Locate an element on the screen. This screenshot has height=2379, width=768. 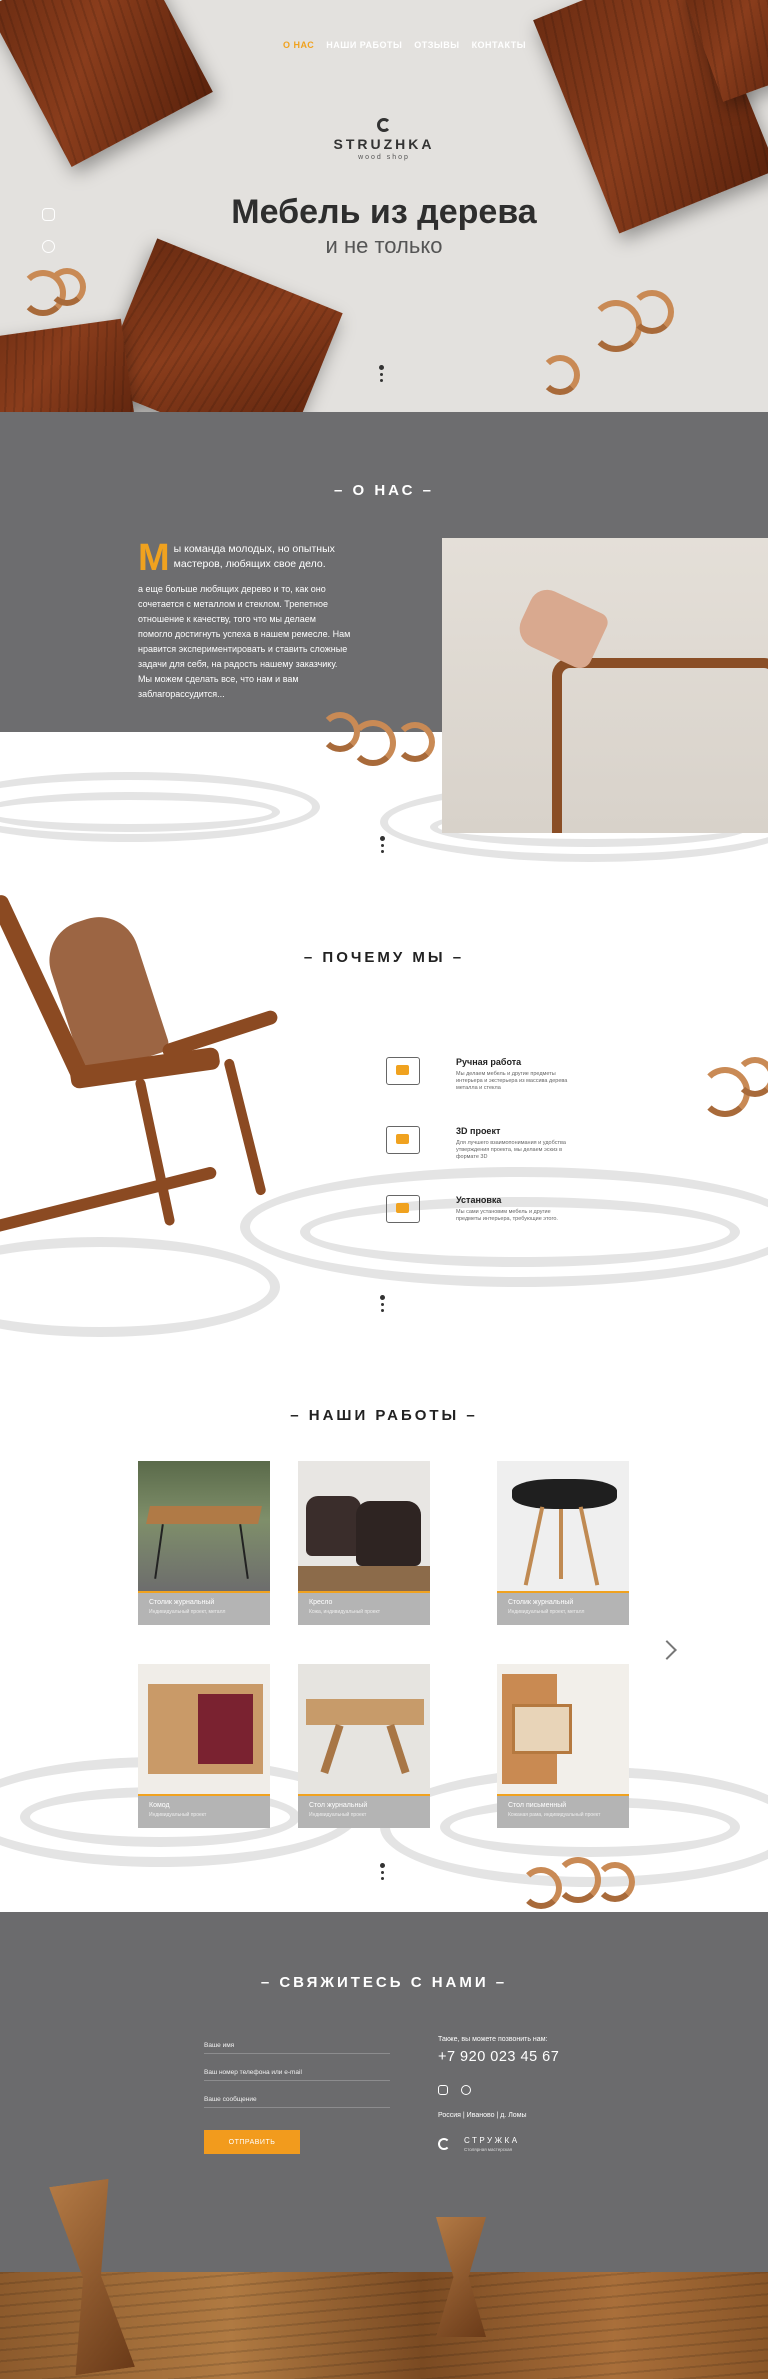
install-icon is located at coordinates (403, 1209).